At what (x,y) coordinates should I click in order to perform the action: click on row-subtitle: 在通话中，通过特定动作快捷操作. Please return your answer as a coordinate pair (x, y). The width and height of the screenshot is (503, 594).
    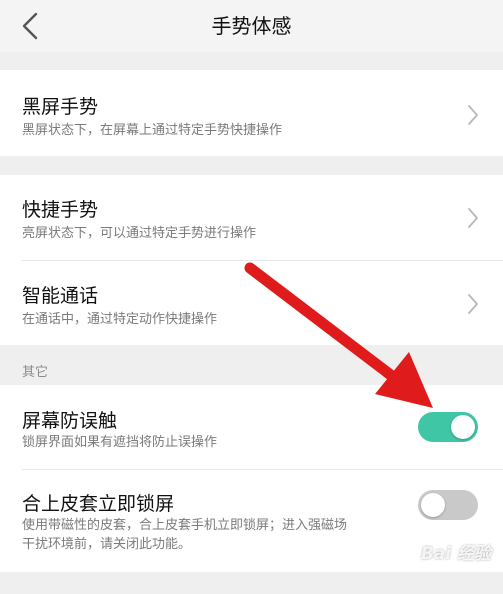
    Looking at the image, I should click on (120, 319).